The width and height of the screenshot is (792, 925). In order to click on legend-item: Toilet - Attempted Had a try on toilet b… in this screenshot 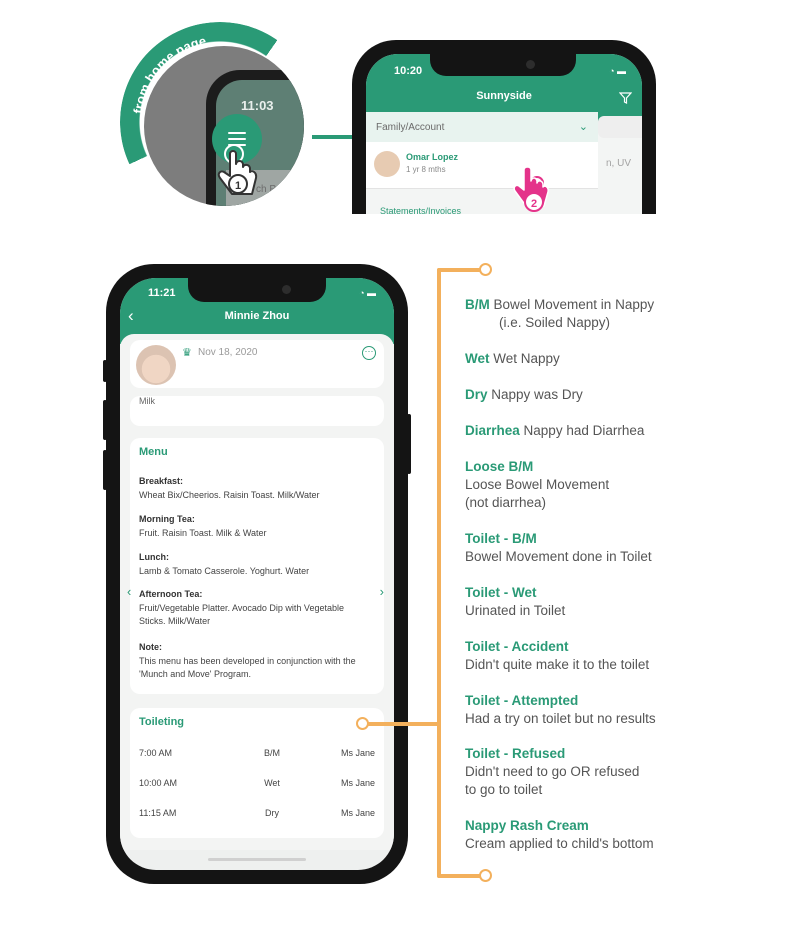, I will do `click(625, 710)`.